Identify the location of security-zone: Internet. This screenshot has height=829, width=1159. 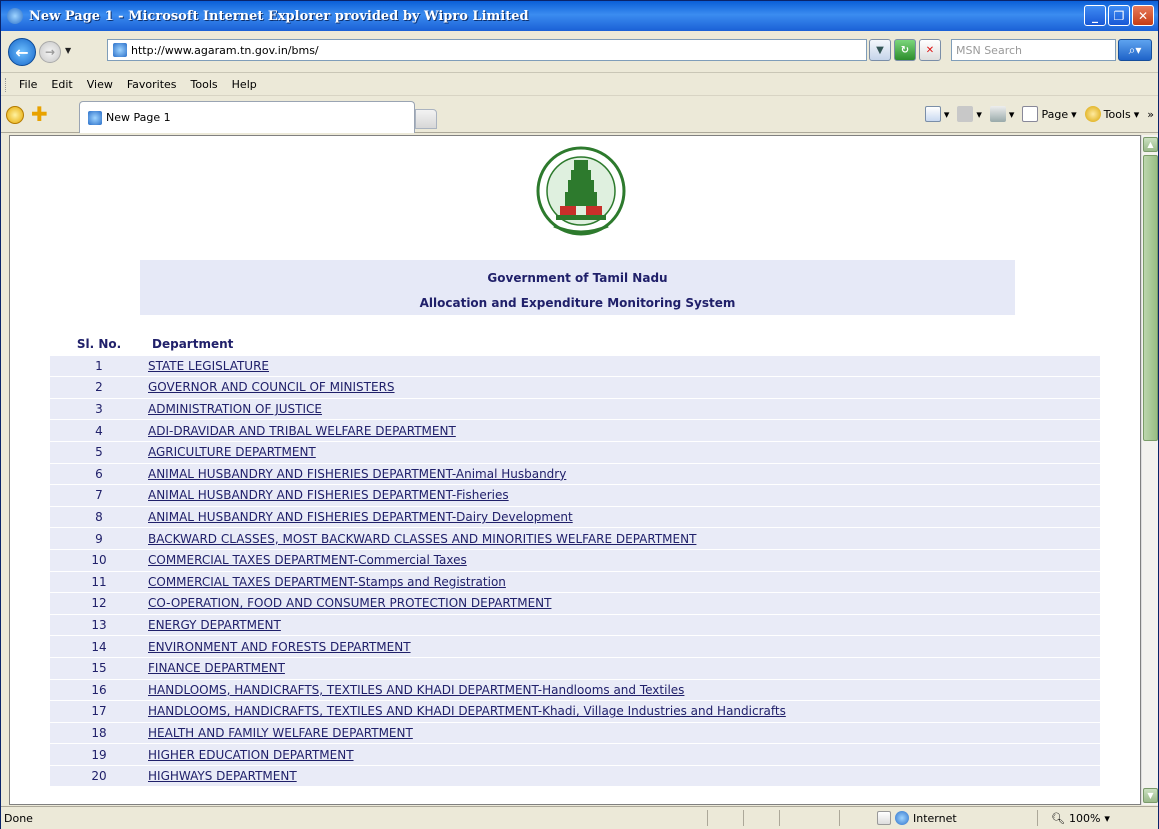
(917, 818).